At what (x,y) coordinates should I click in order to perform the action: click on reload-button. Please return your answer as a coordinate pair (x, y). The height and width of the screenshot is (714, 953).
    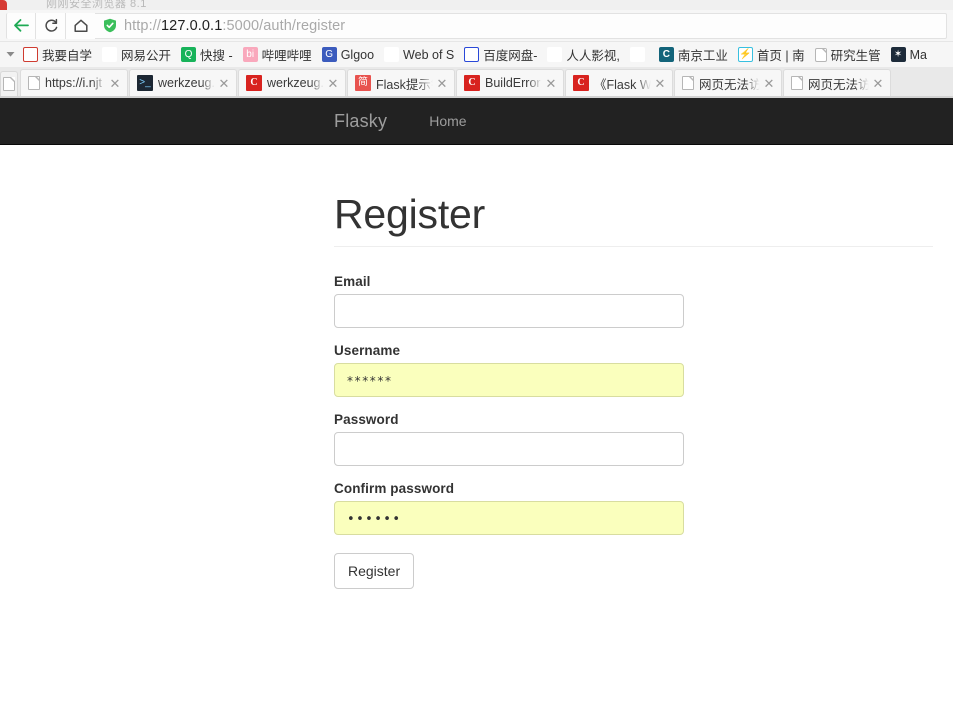
    Looking at the image, I should click on (51, 25).